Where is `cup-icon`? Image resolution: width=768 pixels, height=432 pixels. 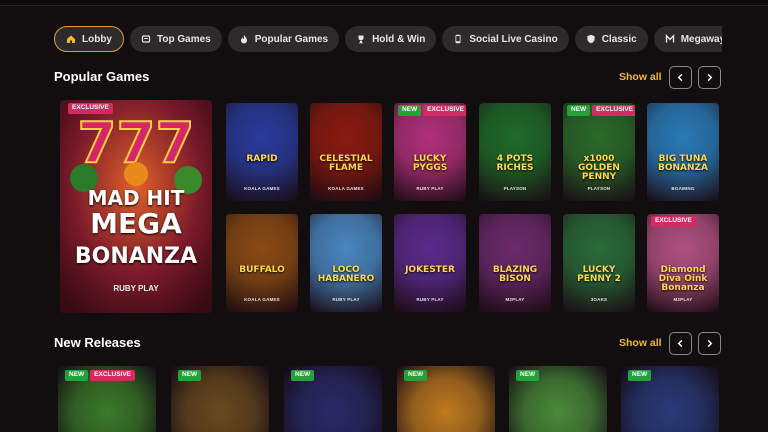 cup-icon is located at coordinates (361, 39).